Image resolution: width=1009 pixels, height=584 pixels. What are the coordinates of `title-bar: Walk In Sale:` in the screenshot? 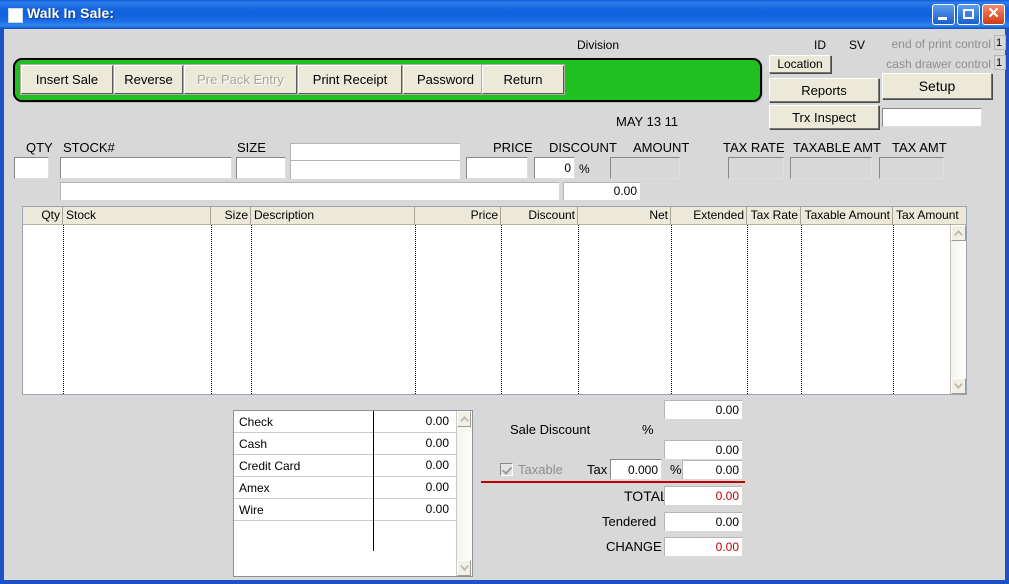 It's located at (504, 14).